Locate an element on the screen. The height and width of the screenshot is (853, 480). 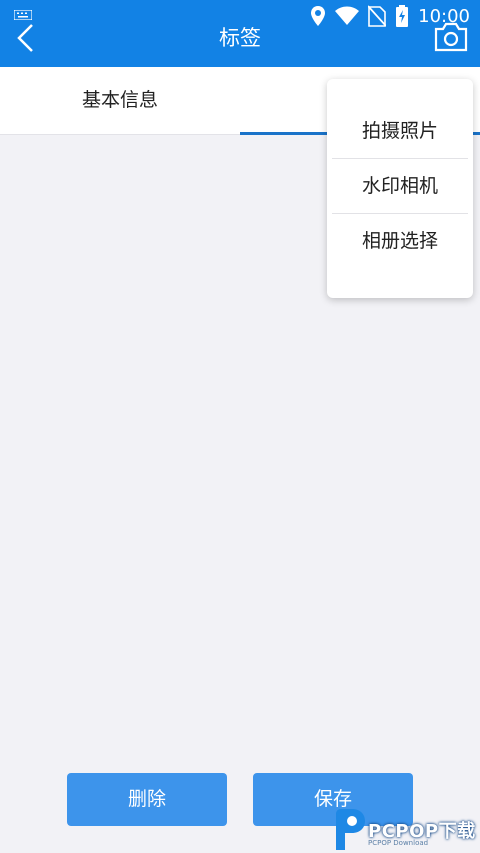
delete-button: 删除 is located at coordinates (147, 799).